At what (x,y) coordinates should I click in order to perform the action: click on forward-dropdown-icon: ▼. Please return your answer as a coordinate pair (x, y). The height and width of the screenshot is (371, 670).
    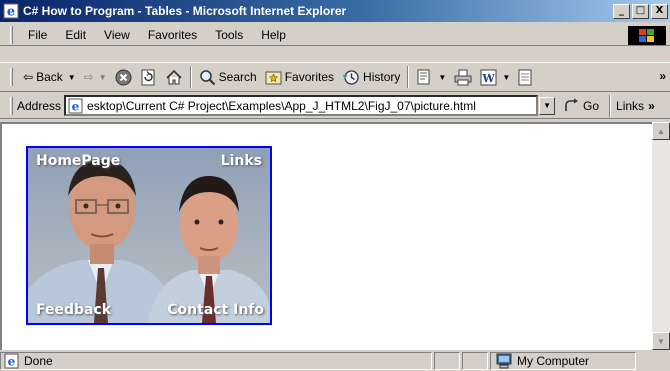
    Looking at the image, I should click on (103, 77).